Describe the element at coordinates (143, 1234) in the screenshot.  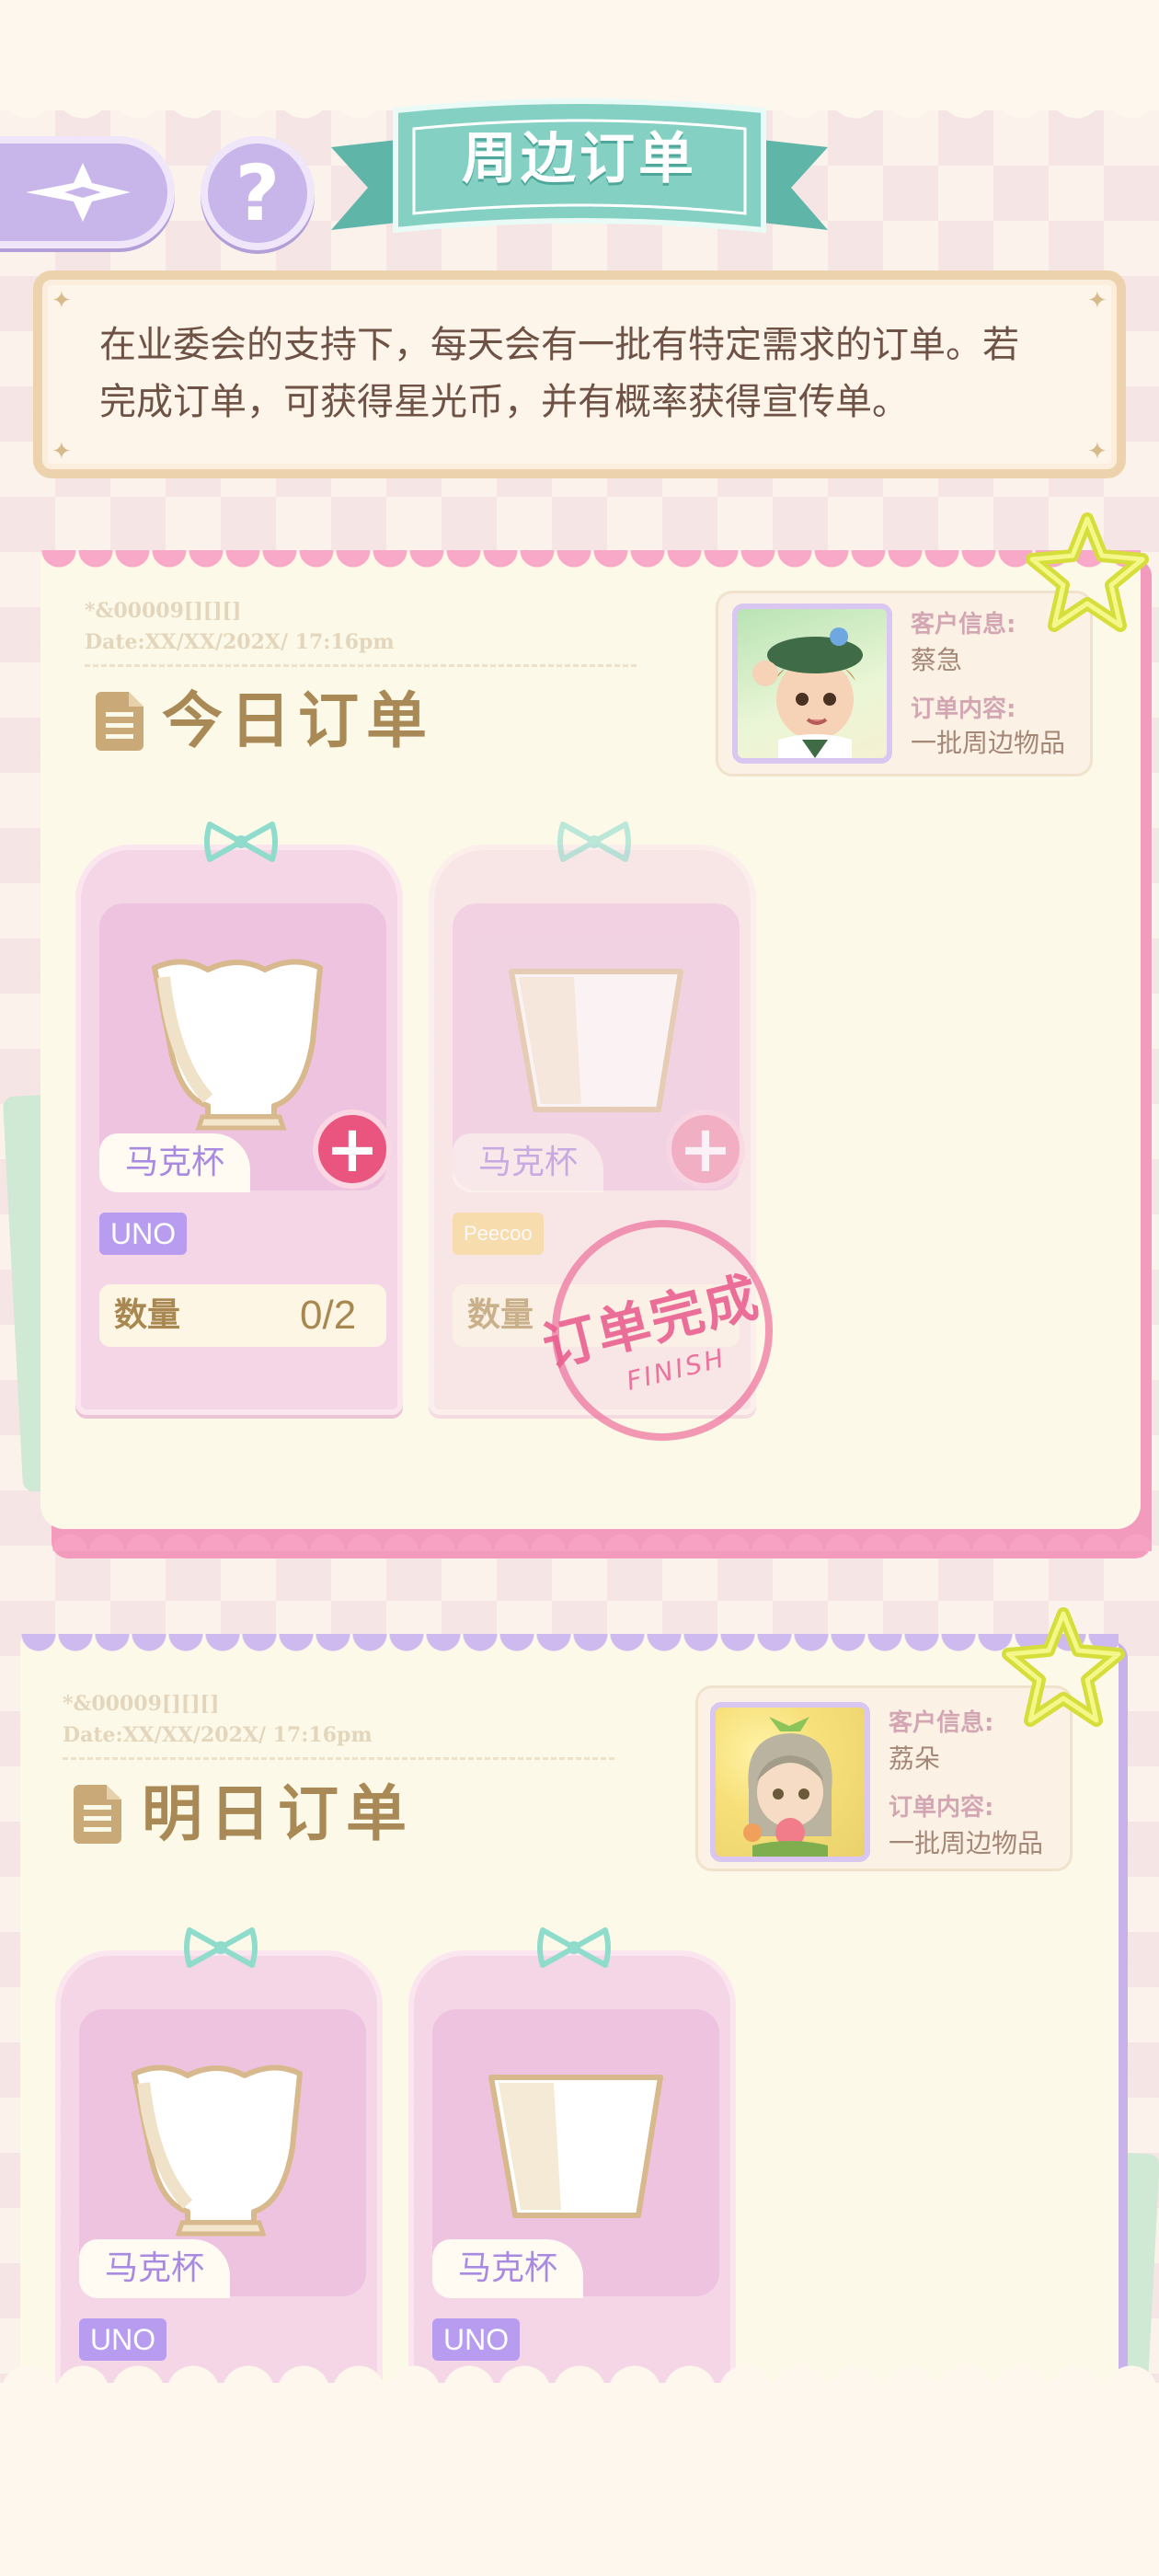
I see `brand-badge: UNO` at that location.